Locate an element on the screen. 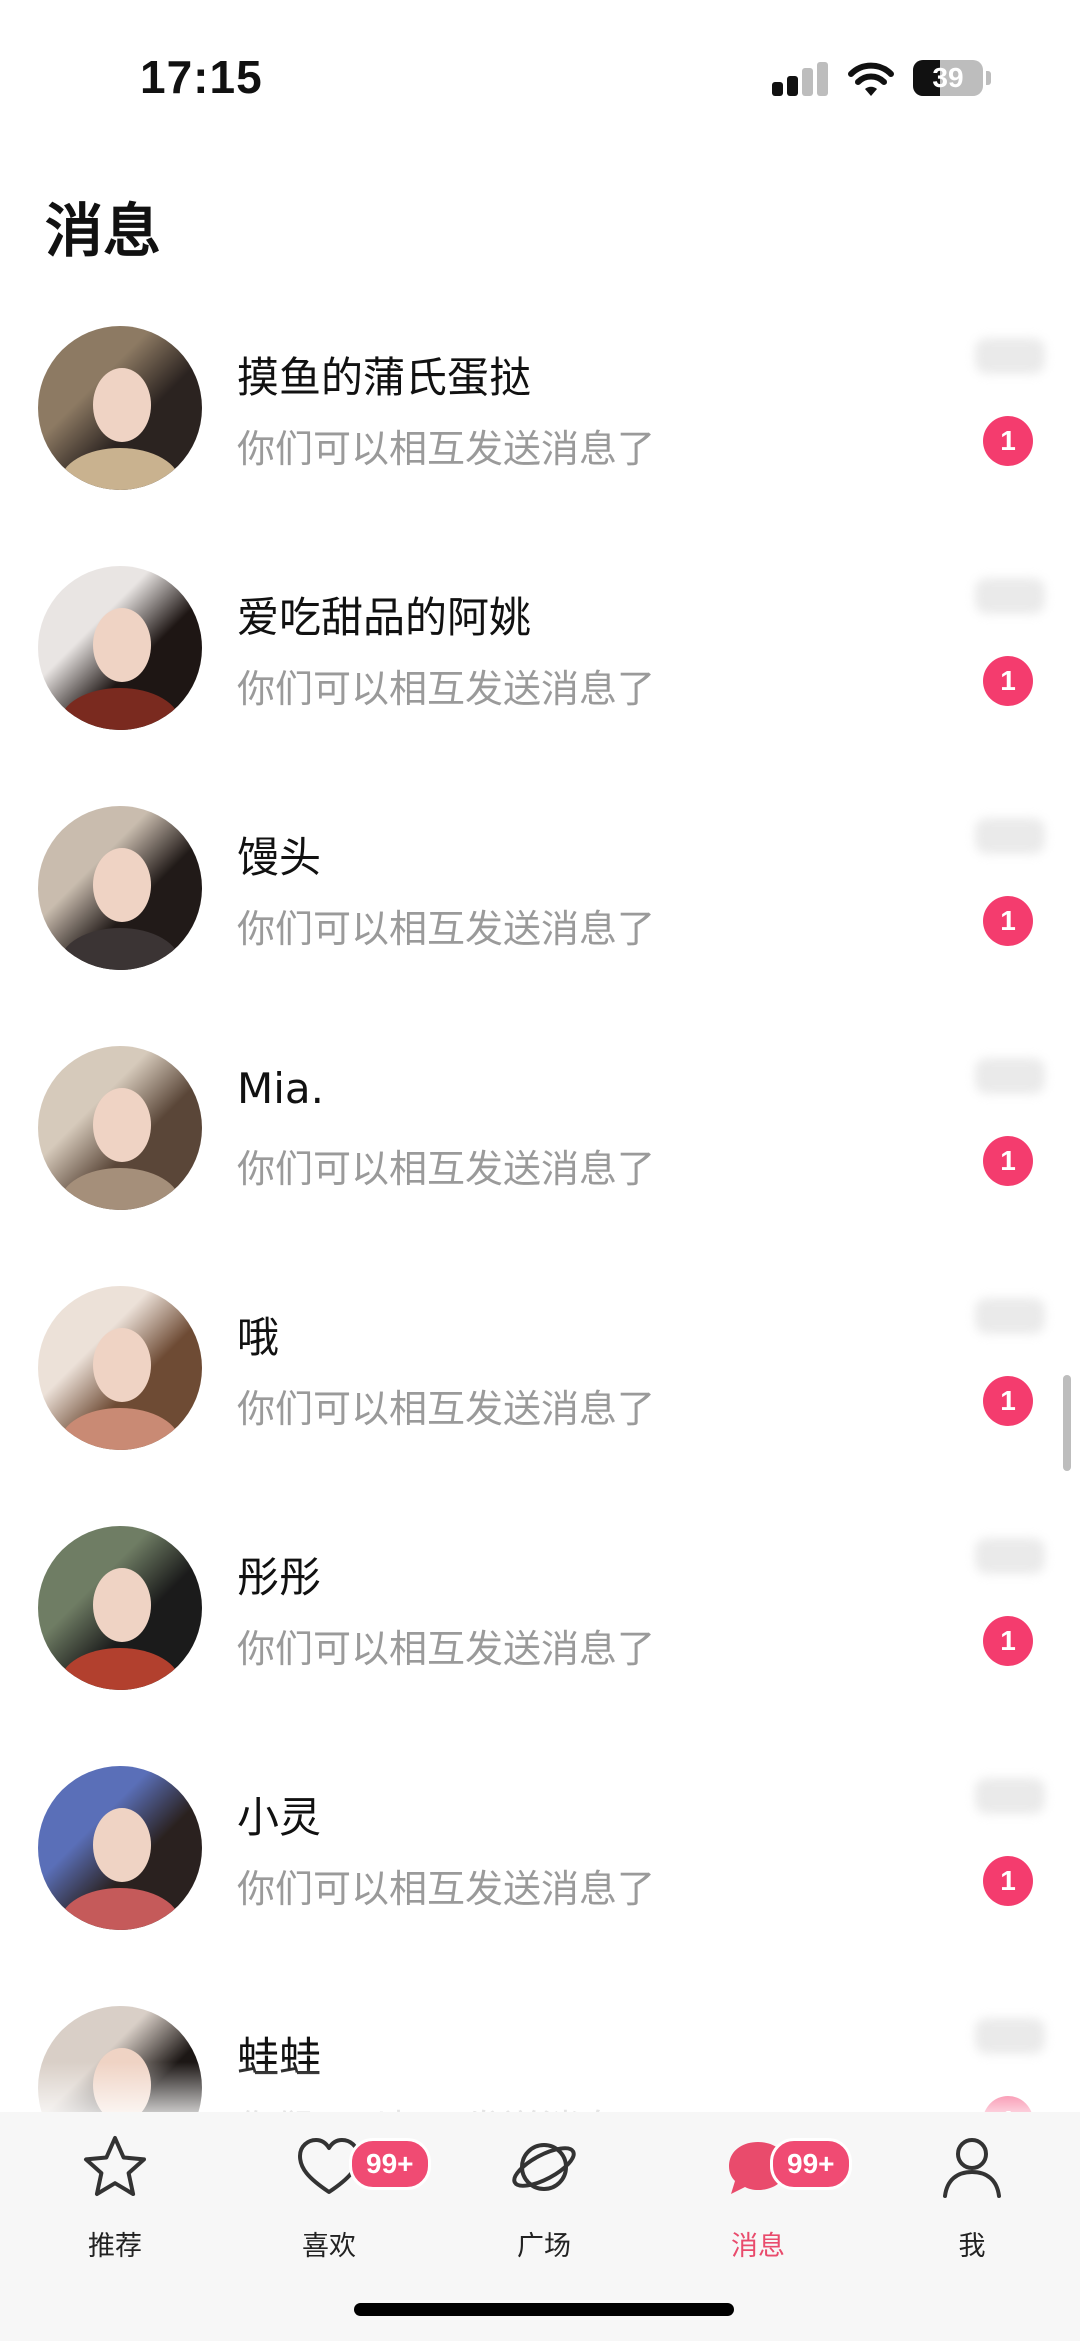 Image resolution: width=1080 pixels, height=2341 pixels. chat-list-item: 馒头 你们可以相互发送消息了 1 is located at coordinates (540, 918).